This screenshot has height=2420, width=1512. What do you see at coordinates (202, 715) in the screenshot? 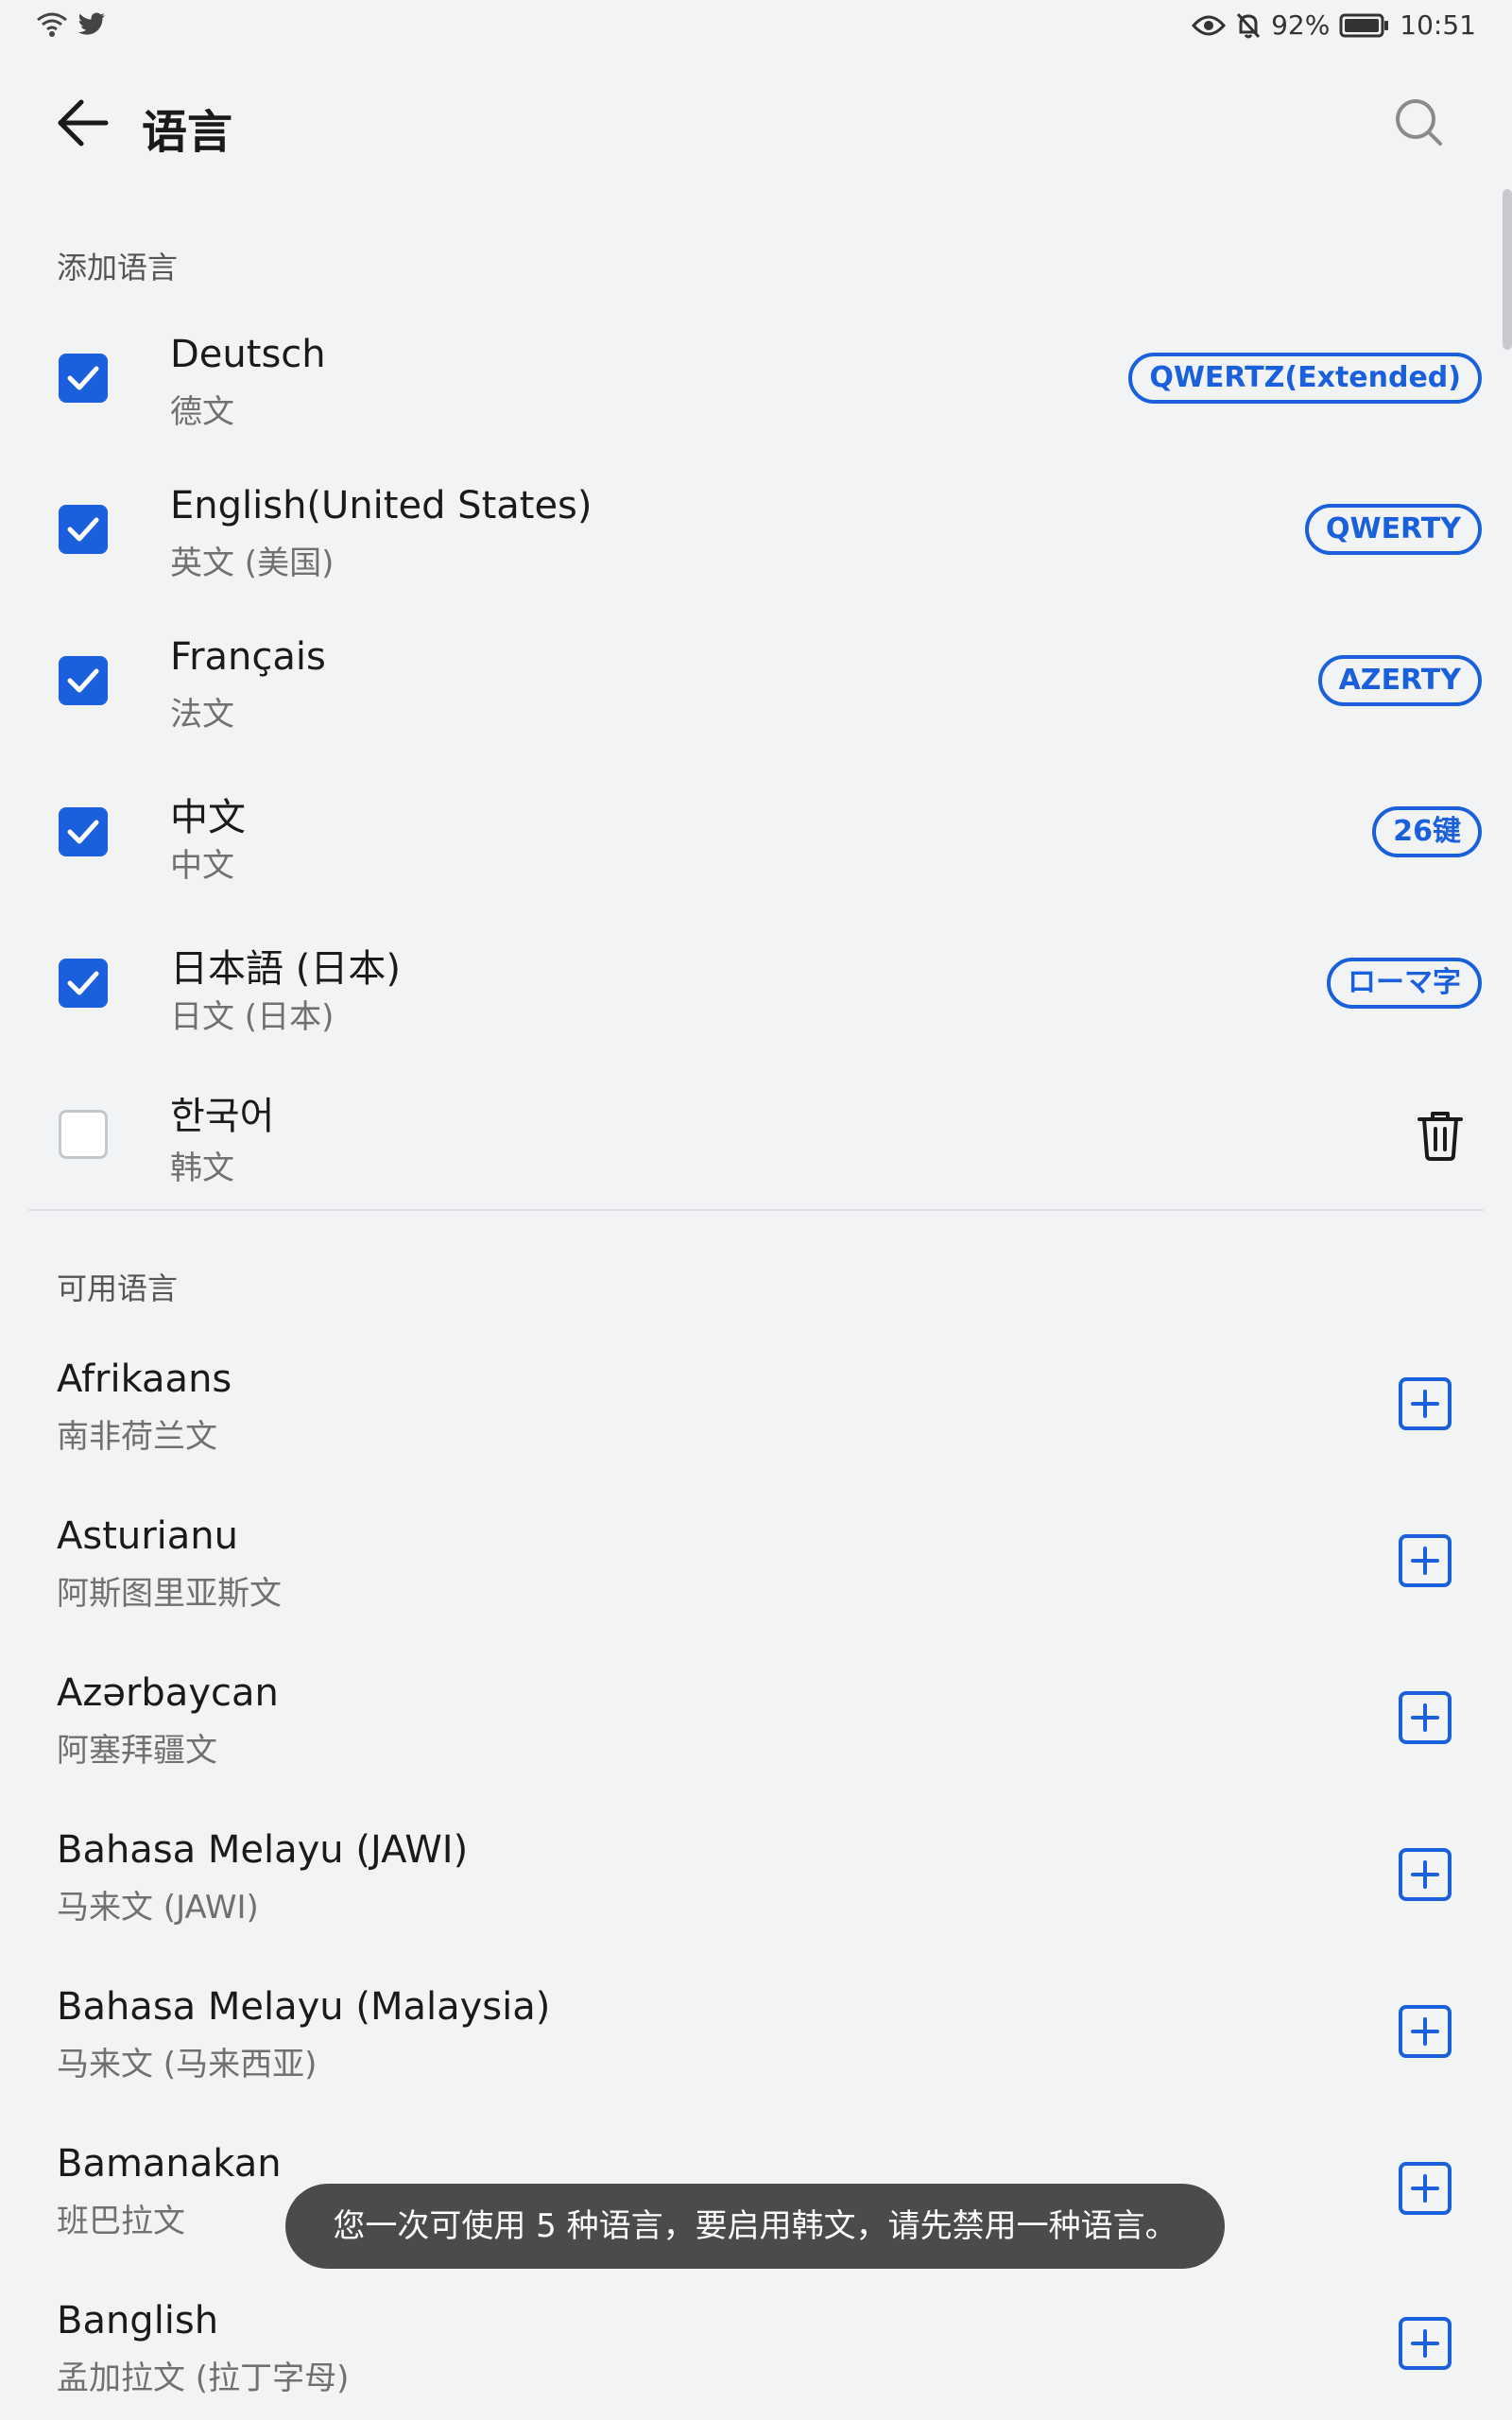
I see `language-subtitle: 法文` at bounding box center [202, 715].